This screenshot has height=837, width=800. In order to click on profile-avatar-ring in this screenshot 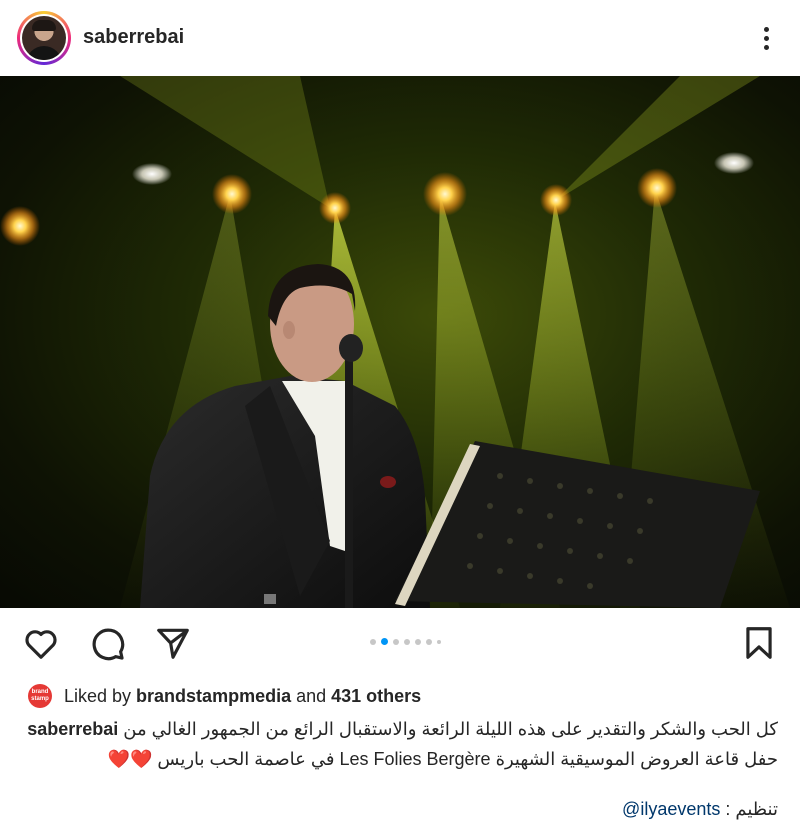, I will do `click(44, 38)`.